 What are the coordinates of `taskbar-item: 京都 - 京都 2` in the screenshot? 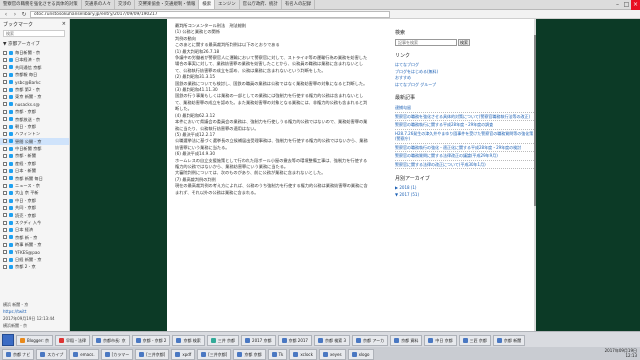 It's located at (151, 340).